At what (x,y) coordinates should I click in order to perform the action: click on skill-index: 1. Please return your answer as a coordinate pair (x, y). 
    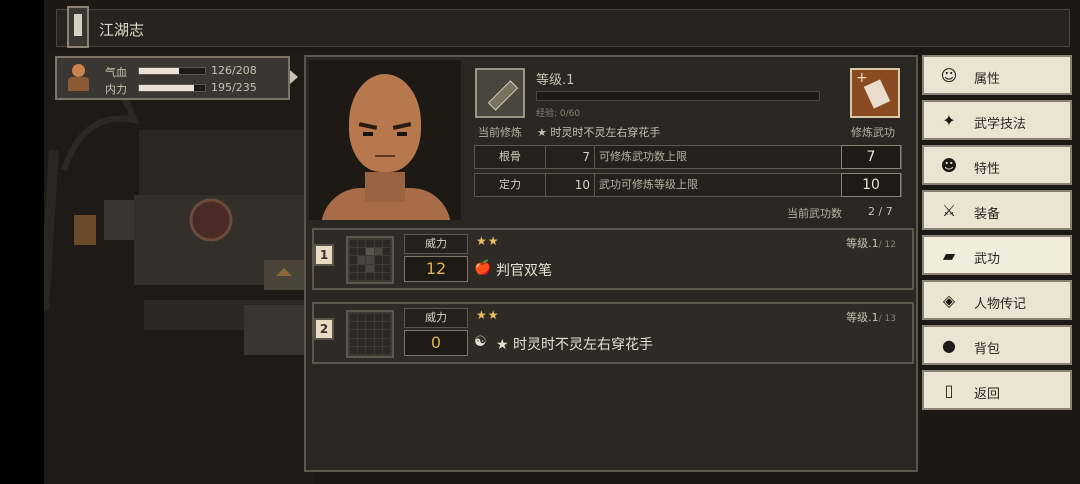
    Looking at the image, I should click on (324, 255).